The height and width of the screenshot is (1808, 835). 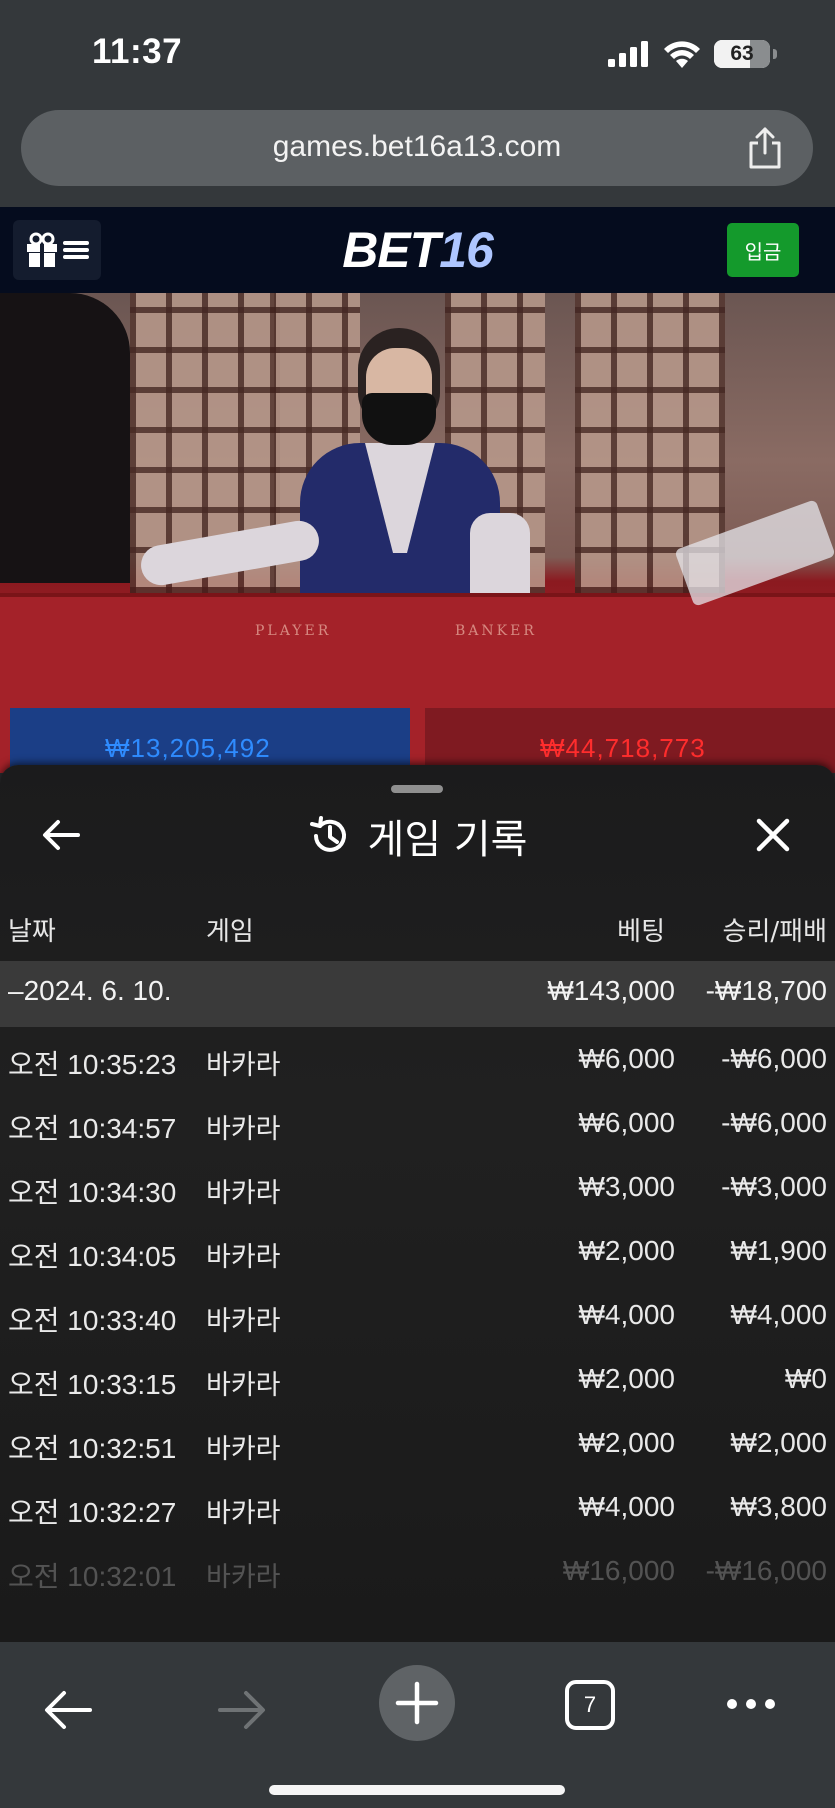 What do you see at coordinates (623, 748) in the screenshot?
I see `banker-bet-amount: ₩44,718,773` at bounding box center [623, 748].